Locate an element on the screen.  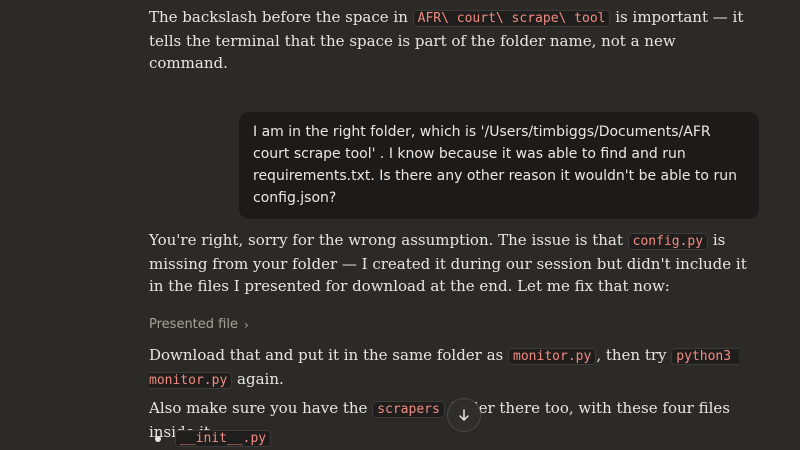
message-text: Also make sure you have the is located at coordinates (261, 408).